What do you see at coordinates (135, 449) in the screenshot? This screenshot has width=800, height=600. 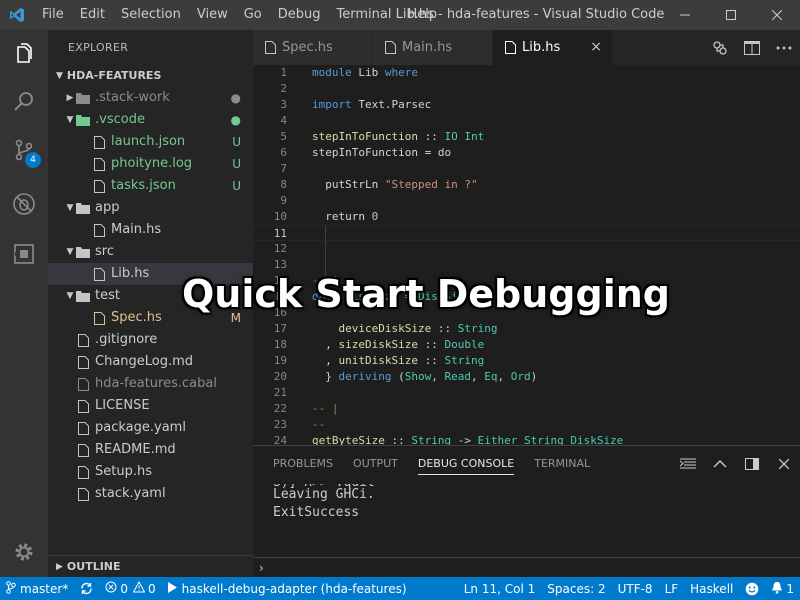 I see `tree-label: README.md` at bounding box center [135, 449].